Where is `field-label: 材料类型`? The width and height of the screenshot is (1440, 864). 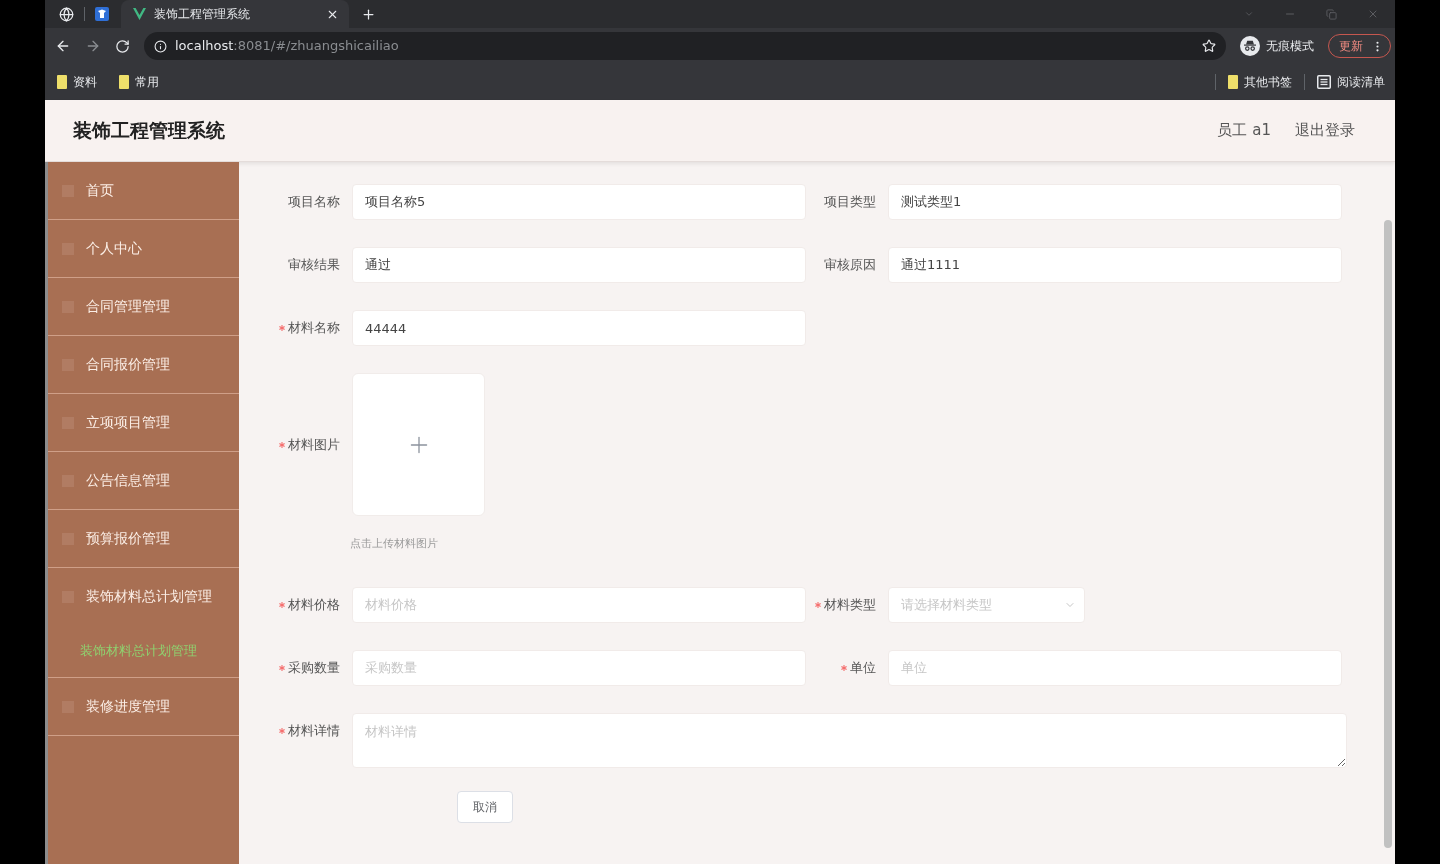 field-label: 材料类型 is located at coordinates (850, 604).